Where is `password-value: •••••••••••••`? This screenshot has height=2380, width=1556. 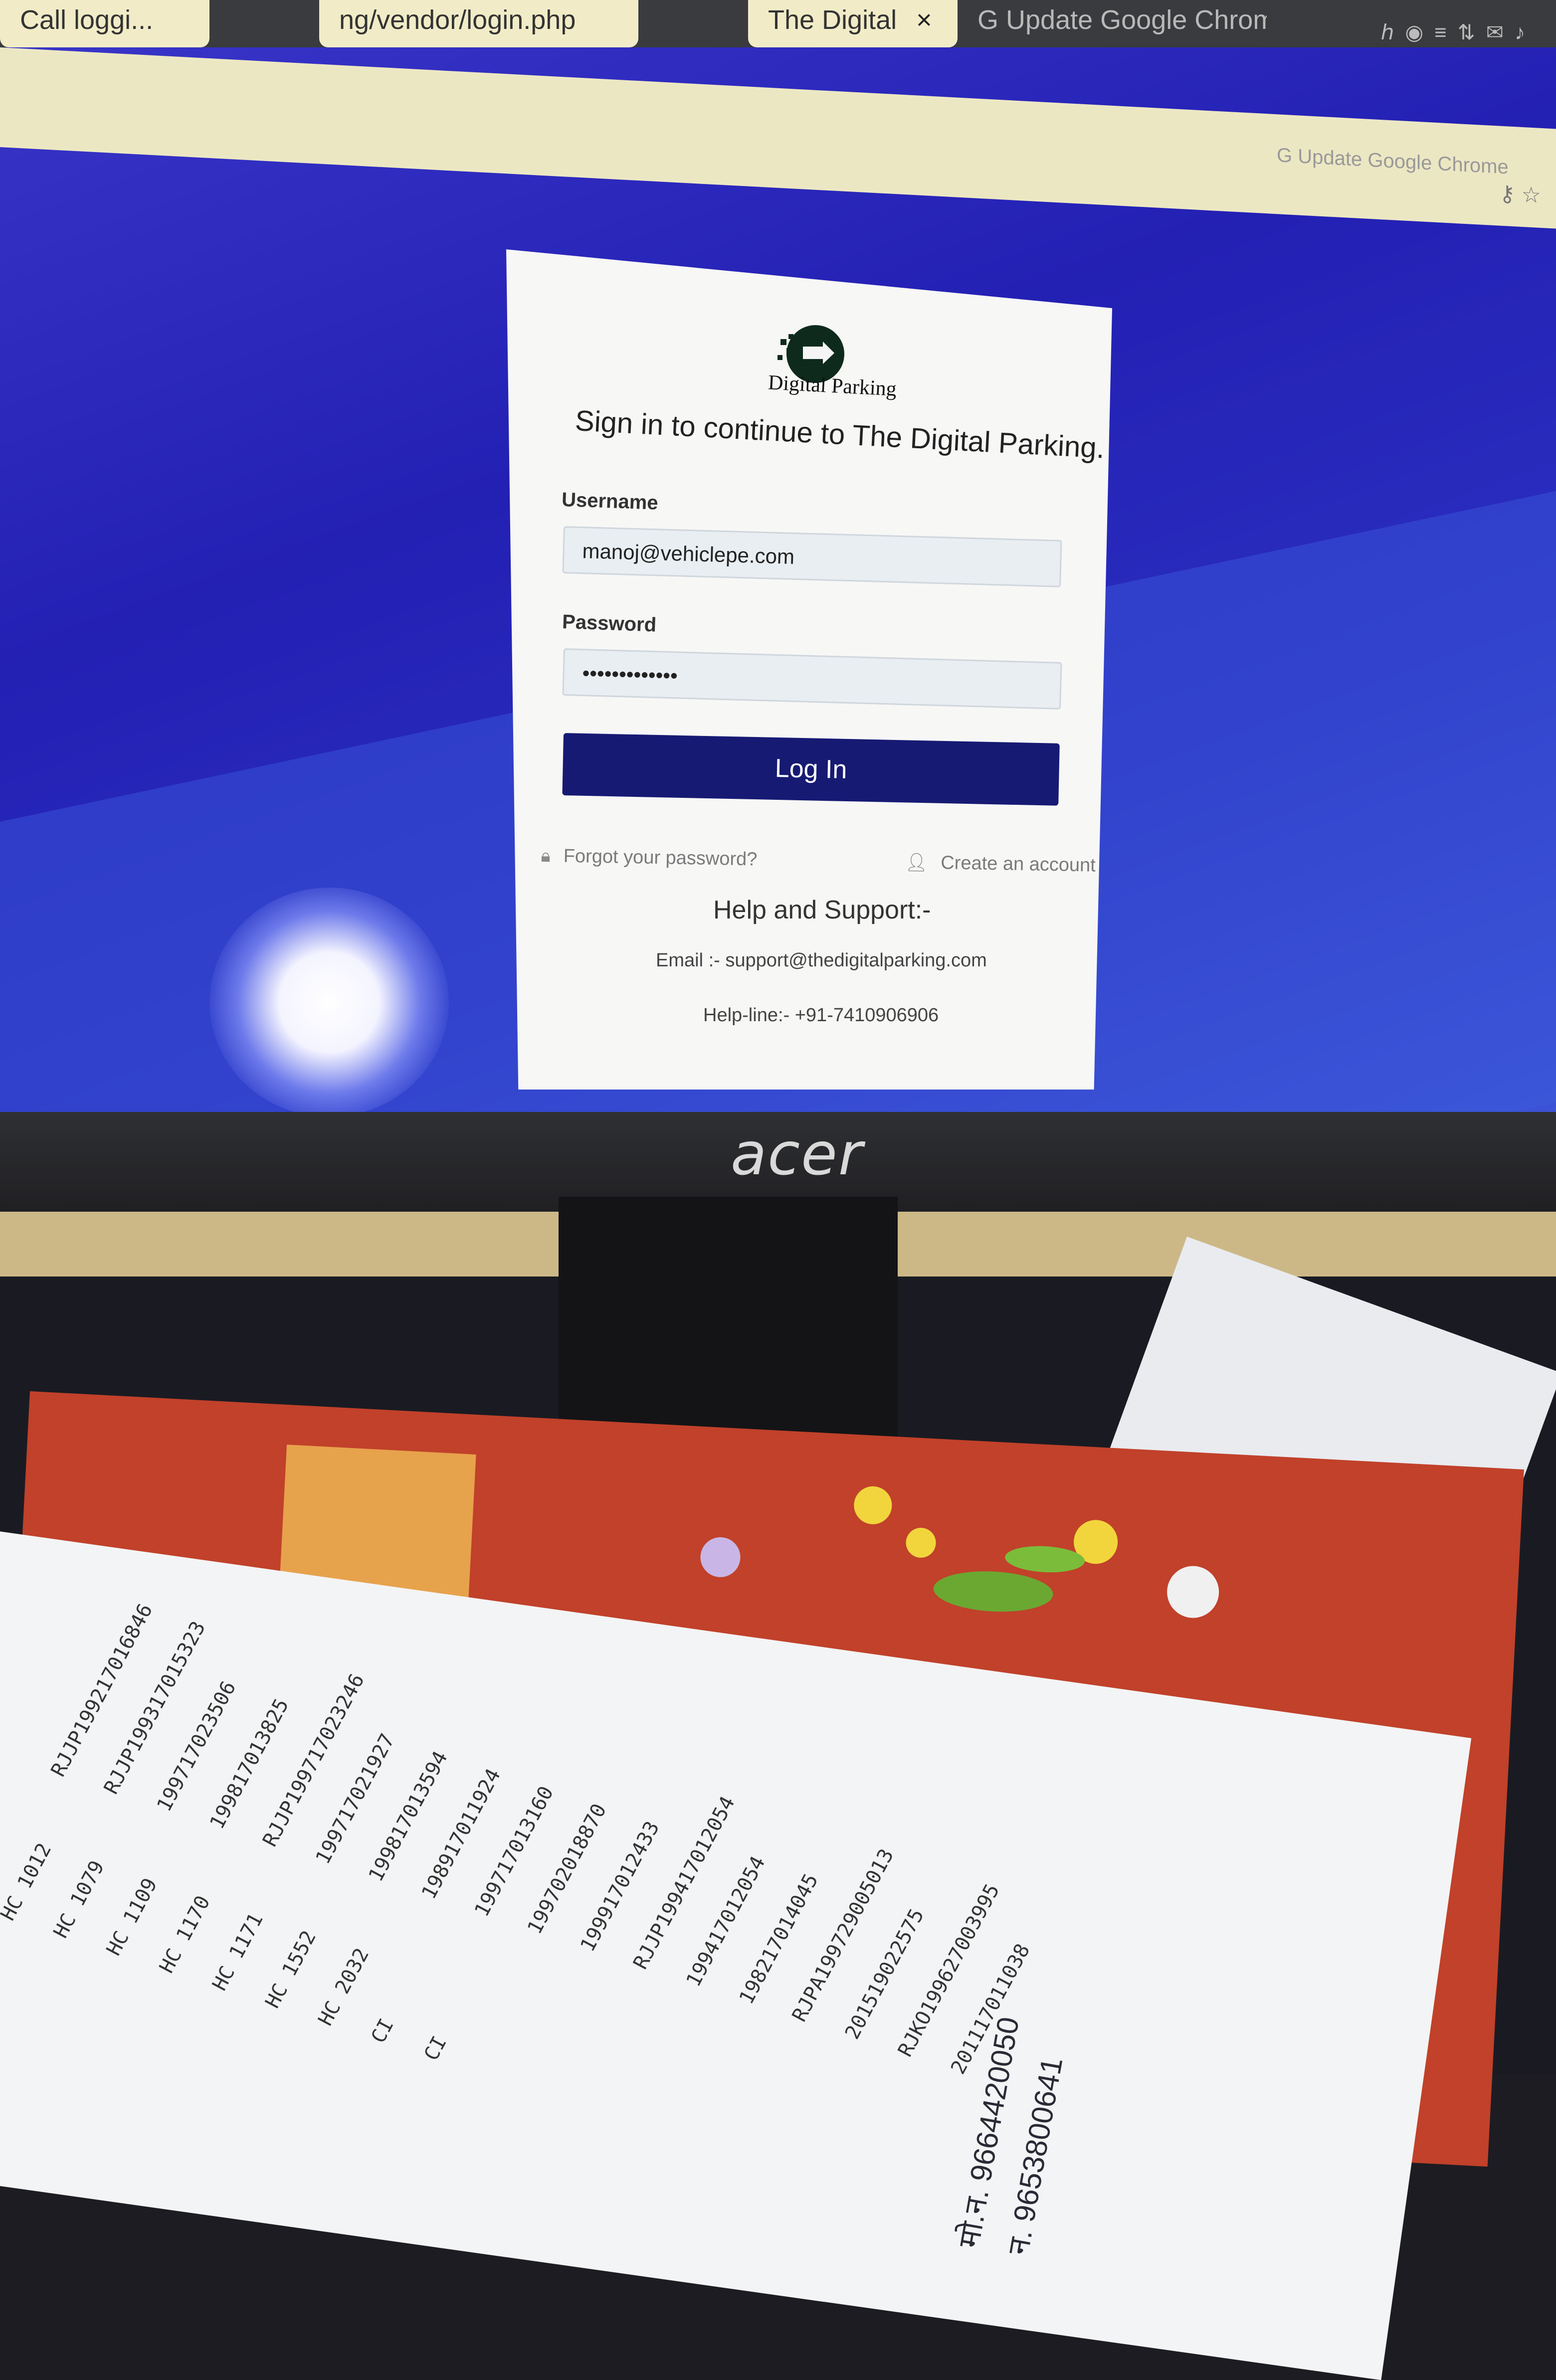
password-value: ••••••••••••• is located at coordinates (630, 674).